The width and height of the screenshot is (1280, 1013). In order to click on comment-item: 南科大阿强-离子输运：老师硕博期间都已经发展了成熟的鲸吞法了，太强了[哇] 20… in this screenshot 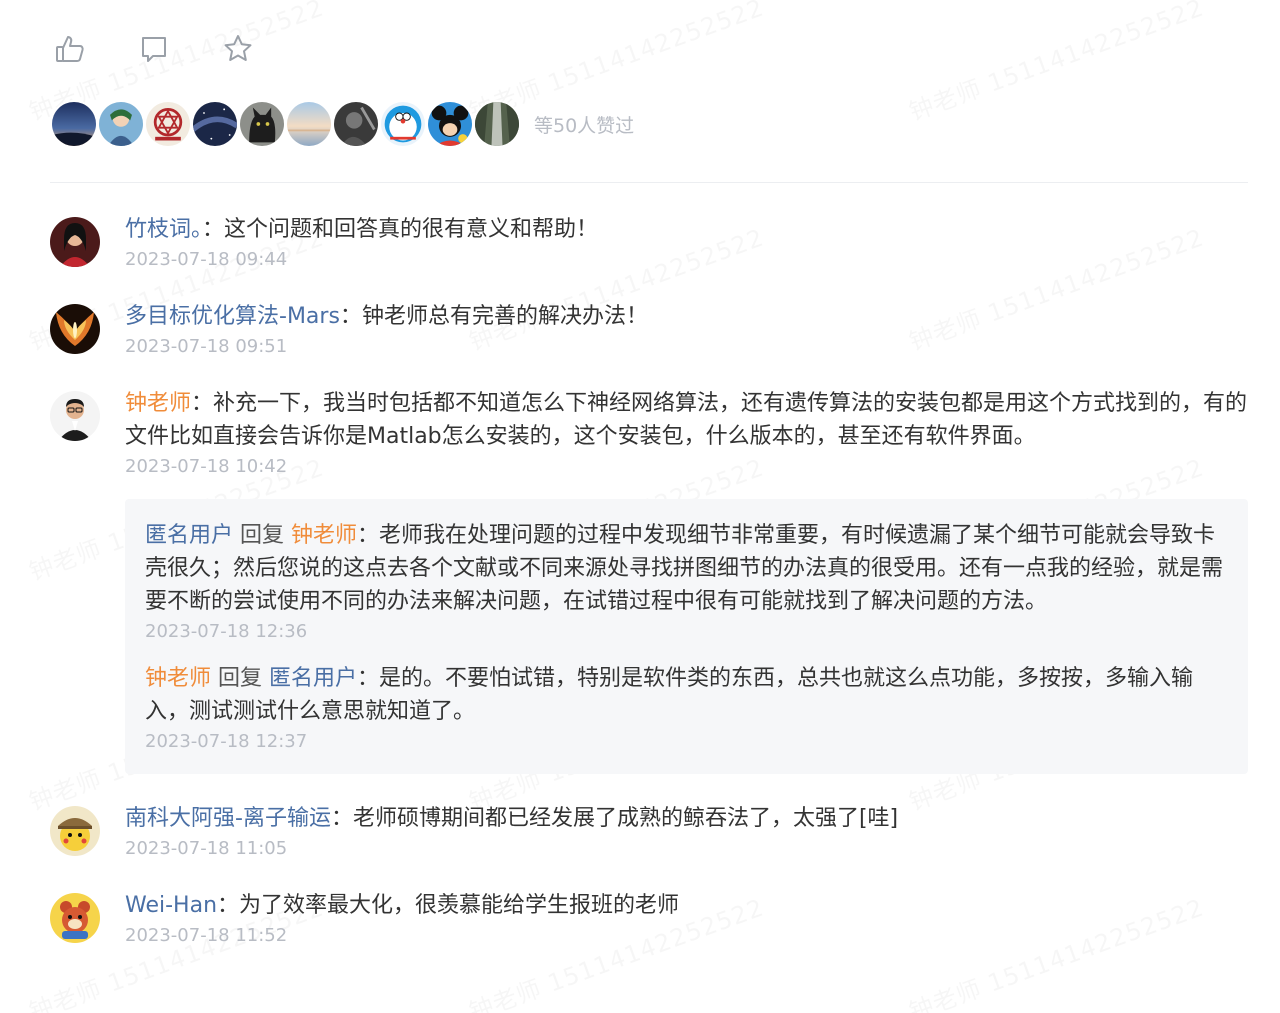, I will do `click(649, 831)`.